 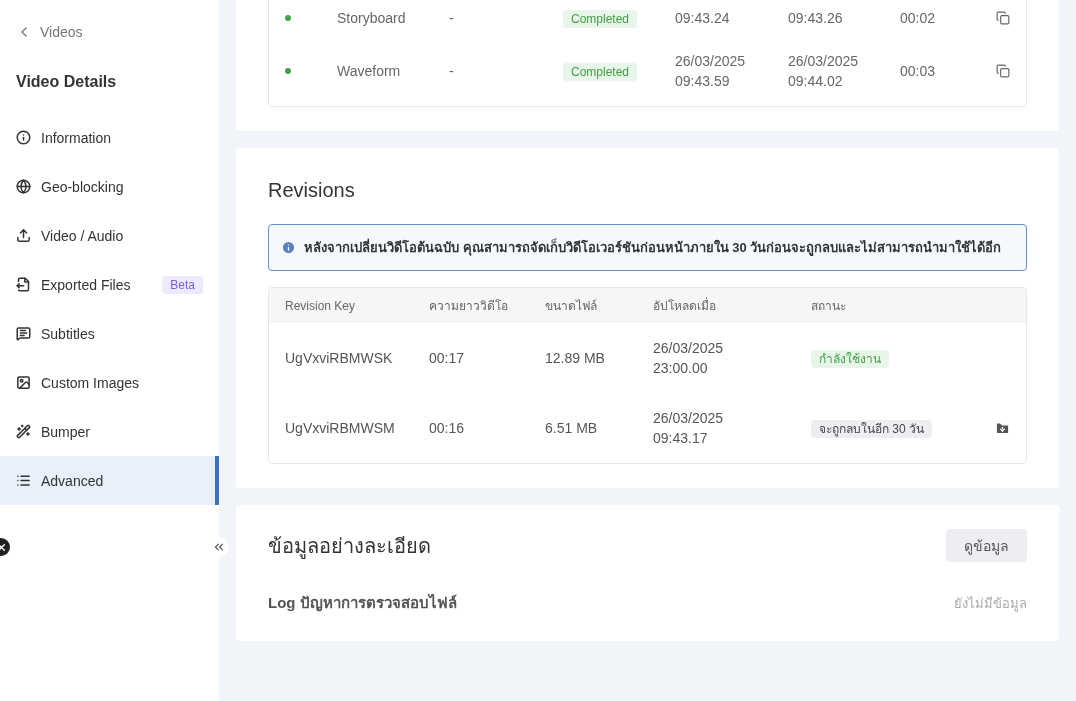 What do you see at coordinates (824, 71) in the screenshot?
I see `end-time: 26/03/2025 09:44.02` at bounding box center [824, 71].